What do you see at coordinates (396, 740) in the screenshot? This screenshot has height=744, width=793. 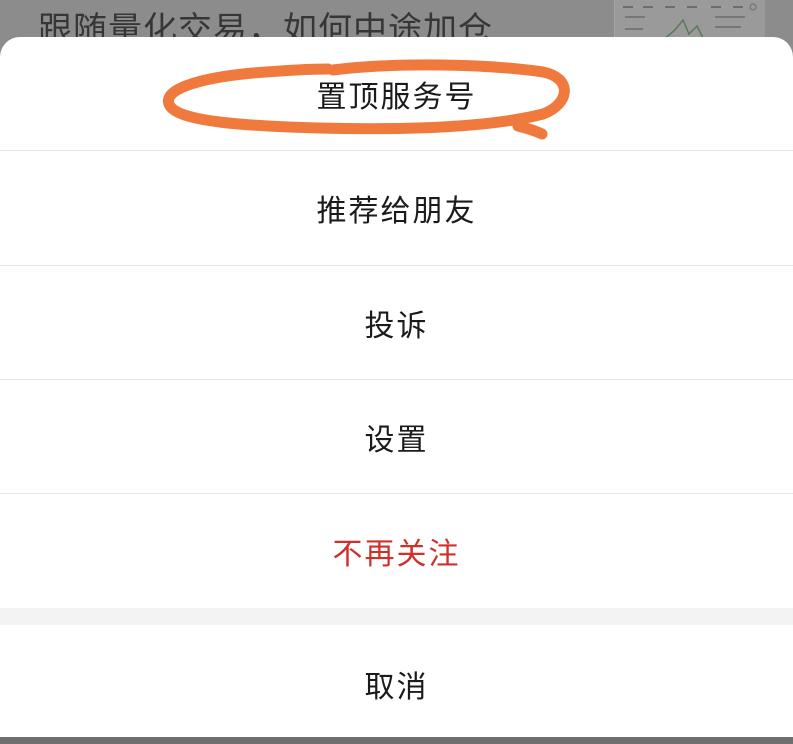 I see `bottom-edge` at bounding box center [396, 740].